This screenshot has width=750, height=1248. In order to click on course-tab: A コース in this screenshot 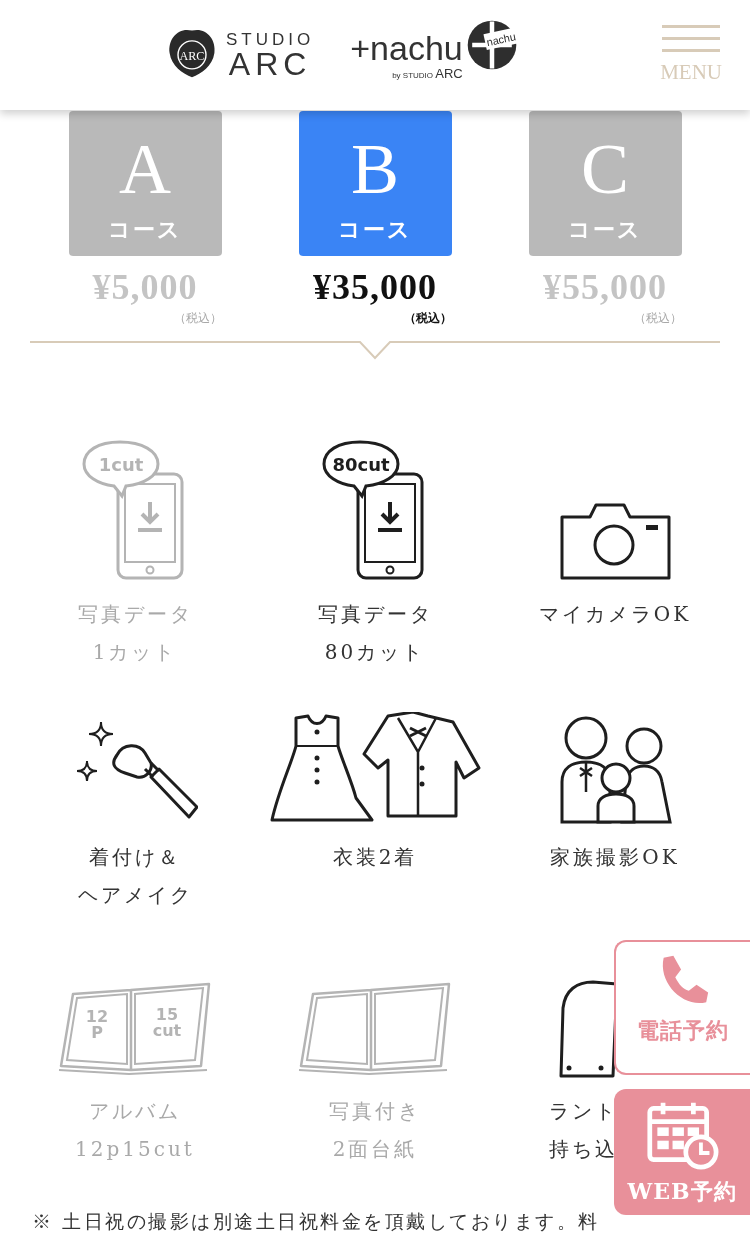, I will do `click(145, 183)`.